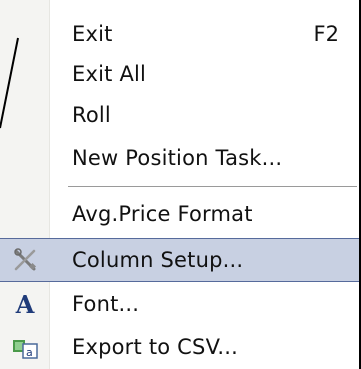 The image size is (361, 369). I want to click on menu-item-exit-all: Exit All, so click(179, 74).